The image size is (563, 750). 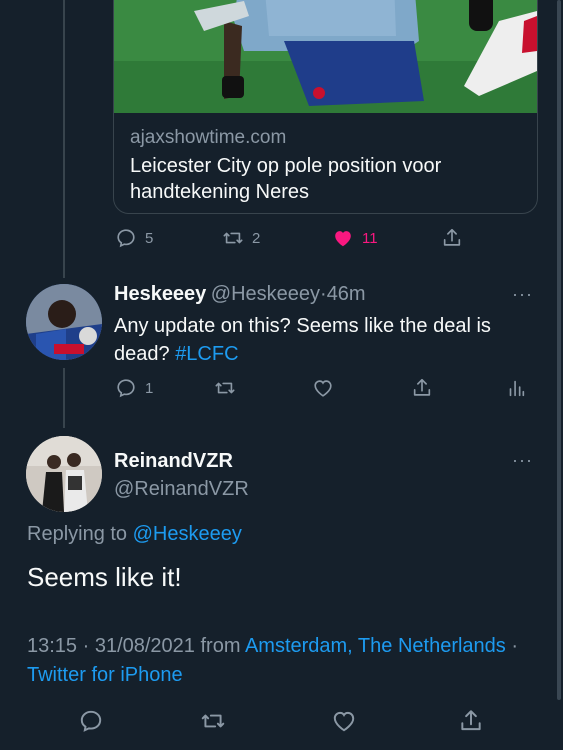 What do you see at coordinates (559, 350) in the screenshot?
I see `scrollbar` at bounding box center [559, 350].